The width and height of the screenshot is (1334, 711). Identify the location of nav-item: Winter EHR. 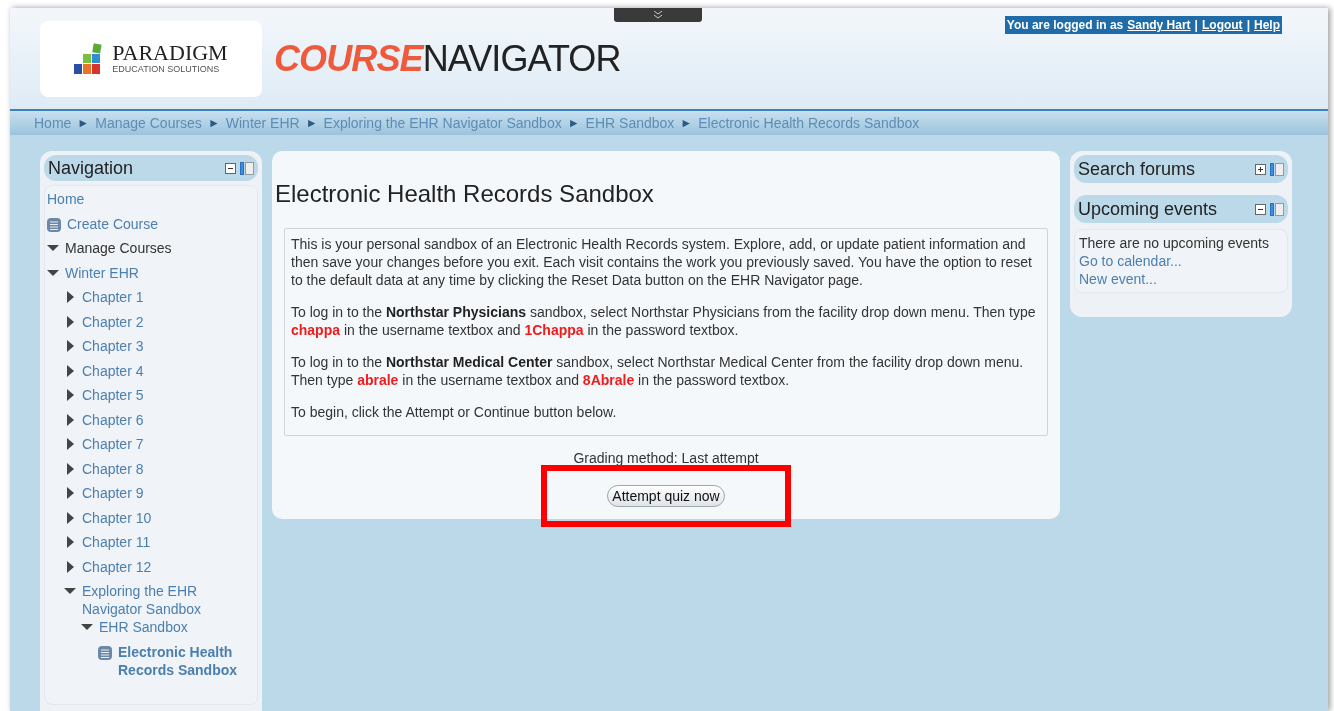
(102, 272).